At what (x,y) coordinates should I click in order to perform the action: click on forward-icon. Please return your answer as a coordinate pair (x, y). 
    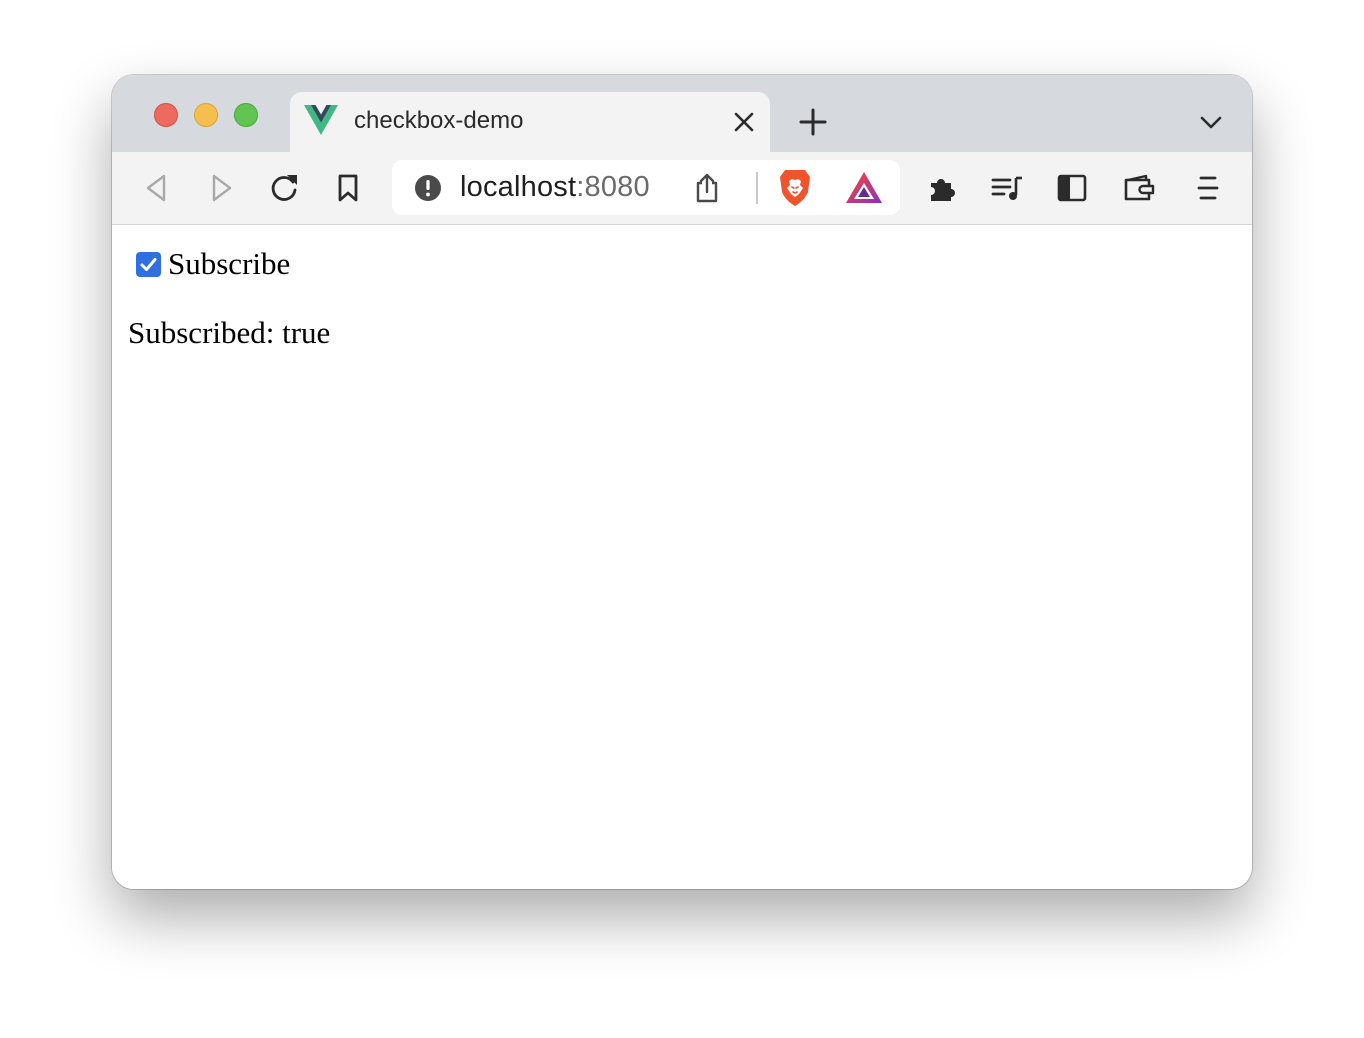
    Looking at the image, I should click on (221, 188).